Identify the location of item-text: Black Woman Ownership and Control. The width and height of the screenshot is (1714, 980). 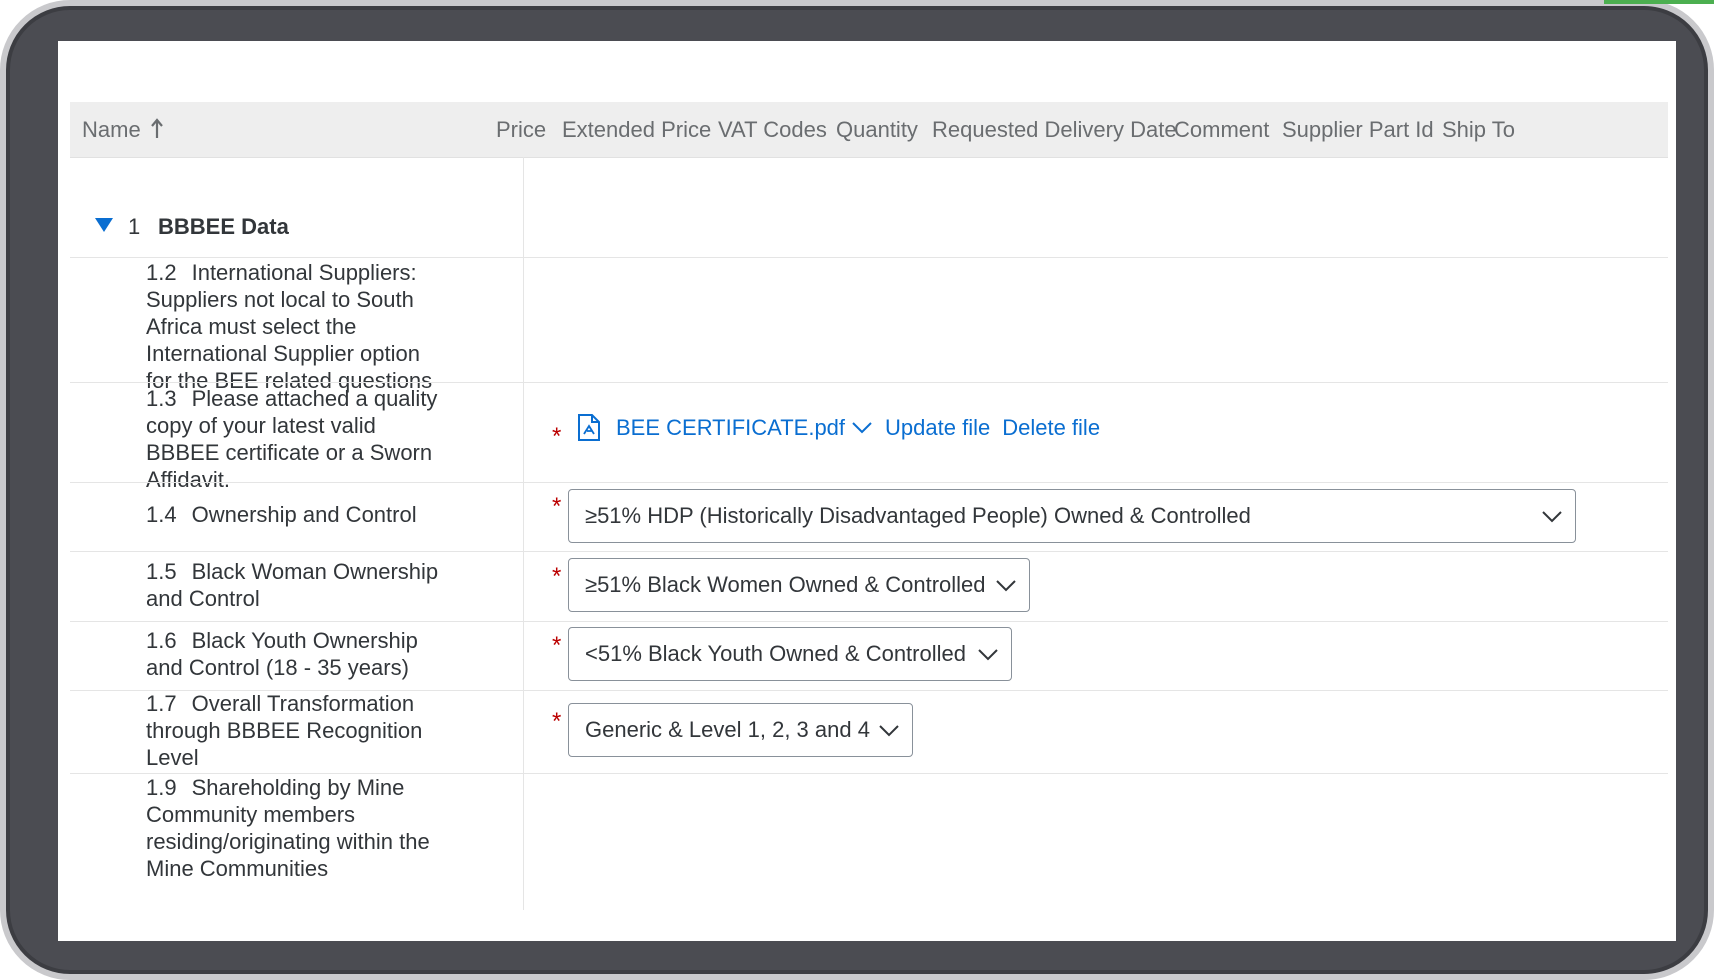
(292, 585).